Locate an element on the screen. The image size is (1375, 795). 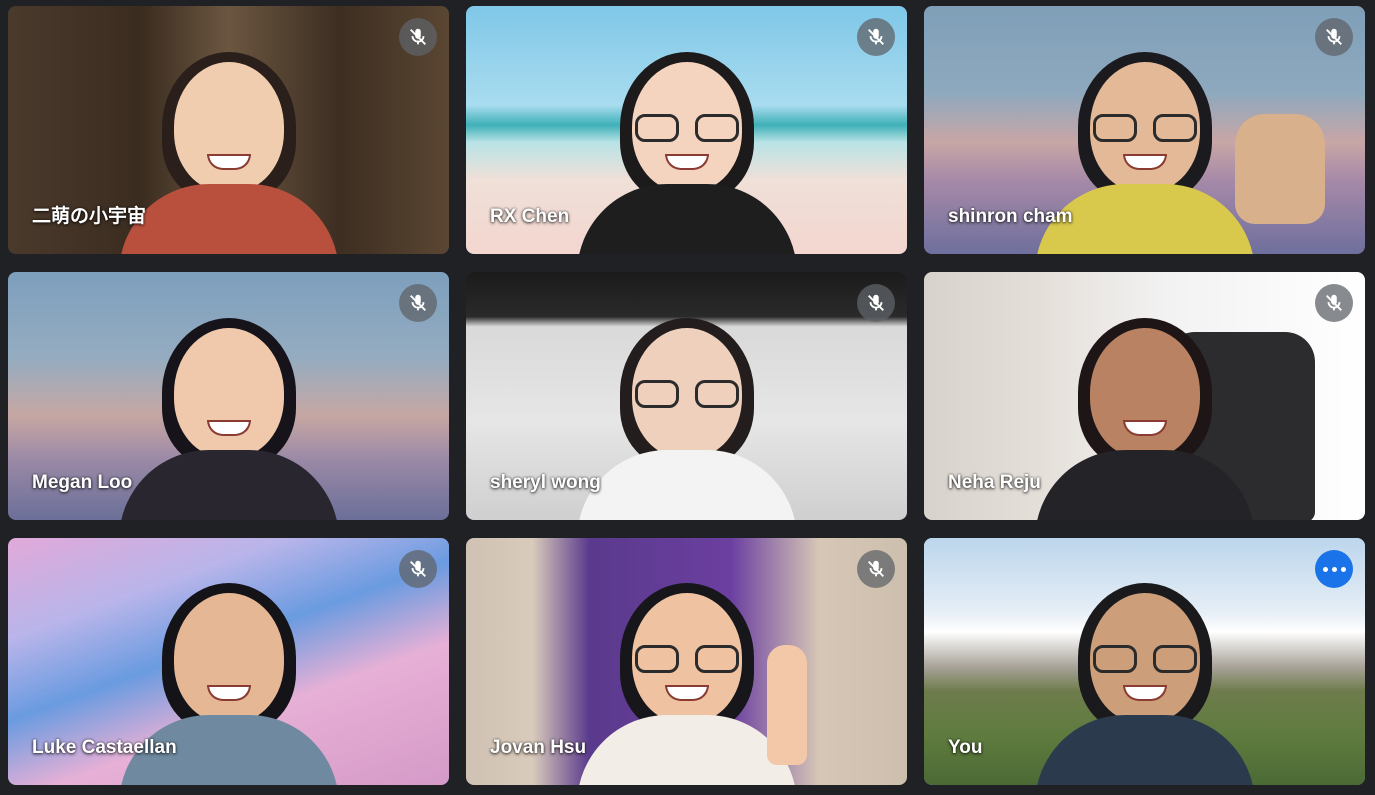
thumbs-up-hand is located at coordinates (1280, 169).